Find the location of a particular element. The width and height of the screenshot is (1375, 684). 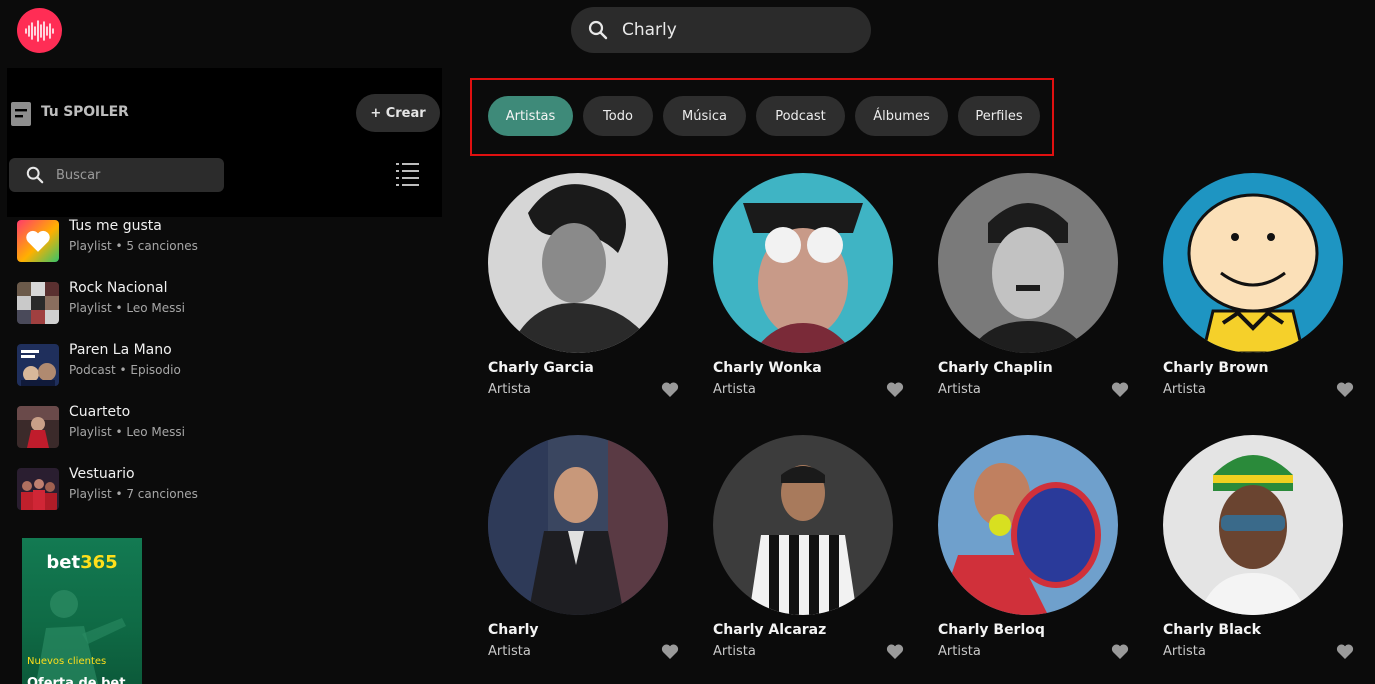

library-item-rock-nacional: Rock Nacional Playlist • Leo Messi is located at coordinates (227, 301).